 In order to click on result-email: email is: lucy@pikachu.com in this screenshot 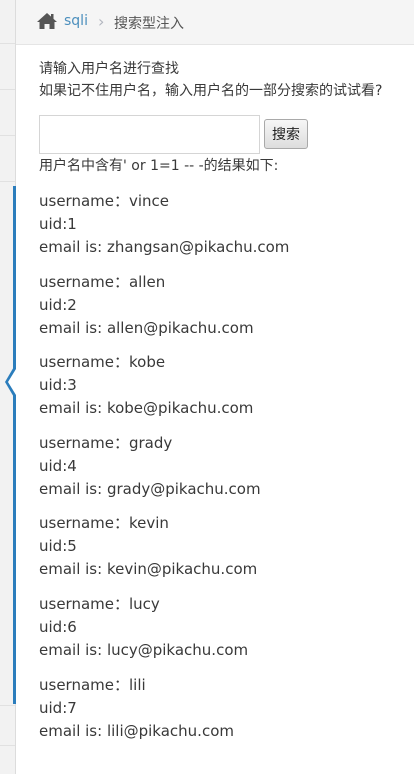, I will do `click(144, 650)`.